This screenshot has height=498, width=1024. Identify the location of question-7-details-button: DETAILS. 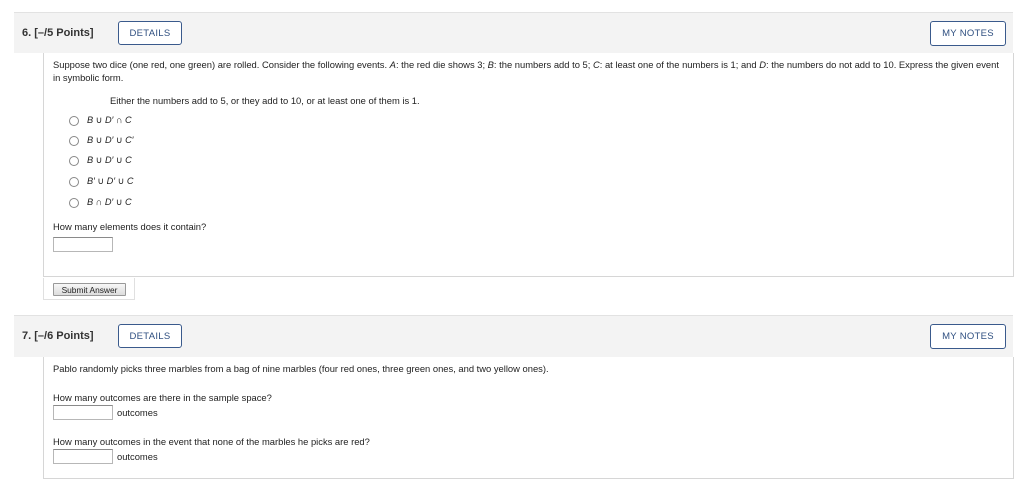
(150, 336).